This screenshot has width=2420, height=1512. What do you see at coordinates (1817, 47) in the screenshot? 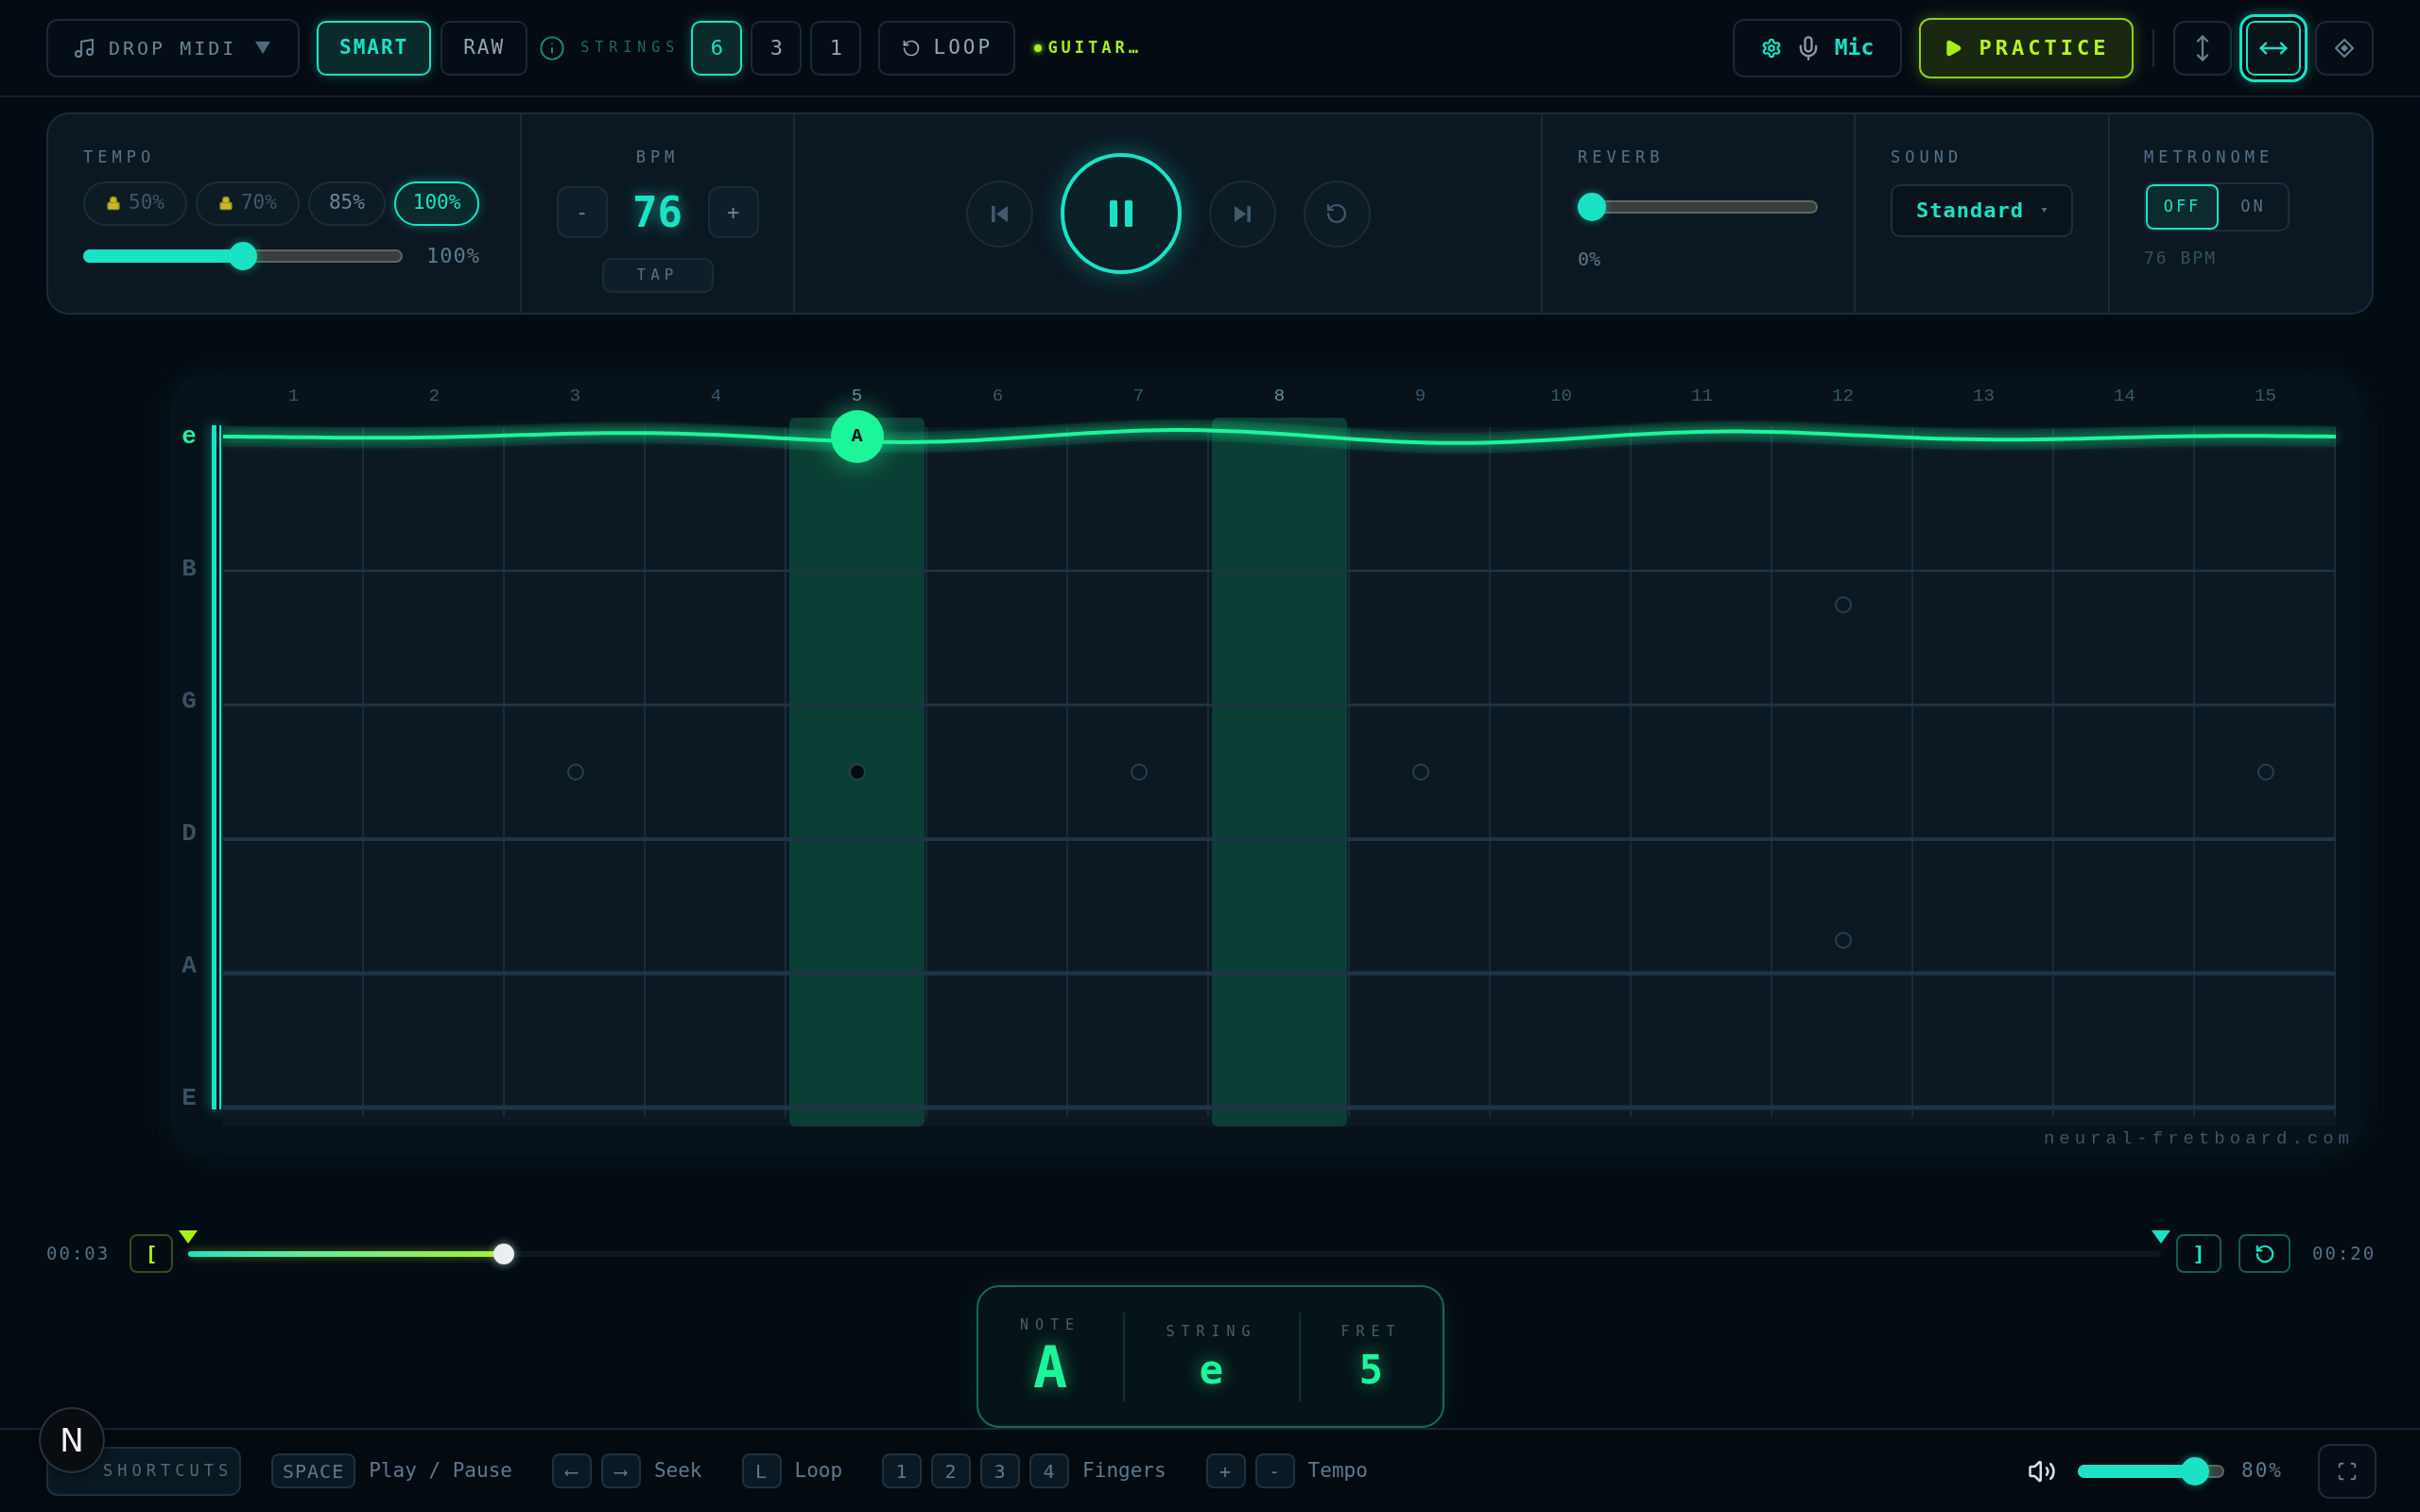
I see `mic-button: Mic` at bounding box center [1817, 47].